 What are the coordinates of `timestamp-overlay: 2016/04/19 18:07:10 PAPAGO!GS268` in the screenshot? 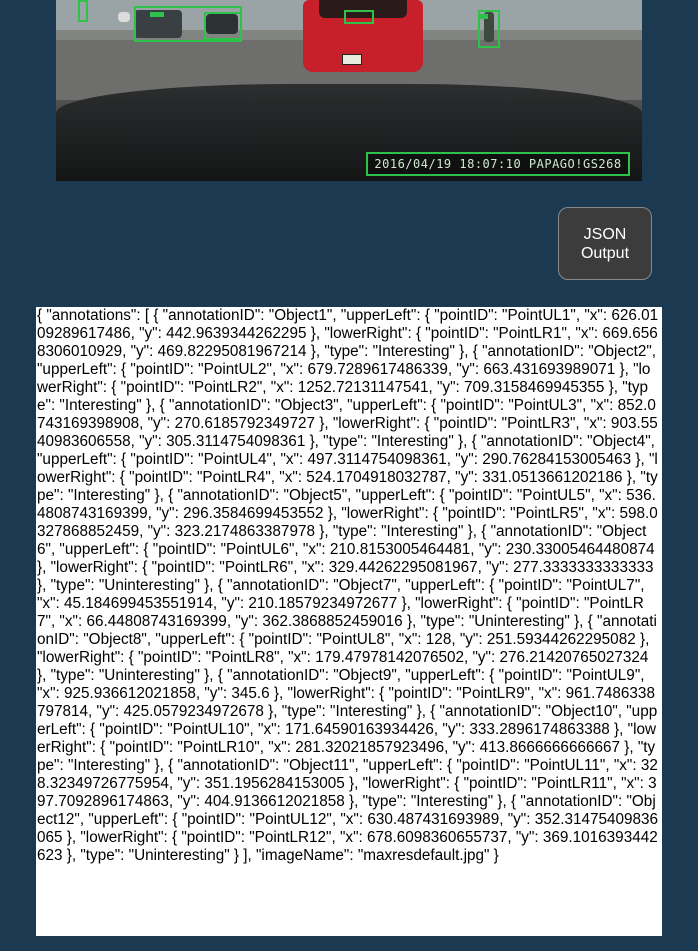 It's located at (498, 164).